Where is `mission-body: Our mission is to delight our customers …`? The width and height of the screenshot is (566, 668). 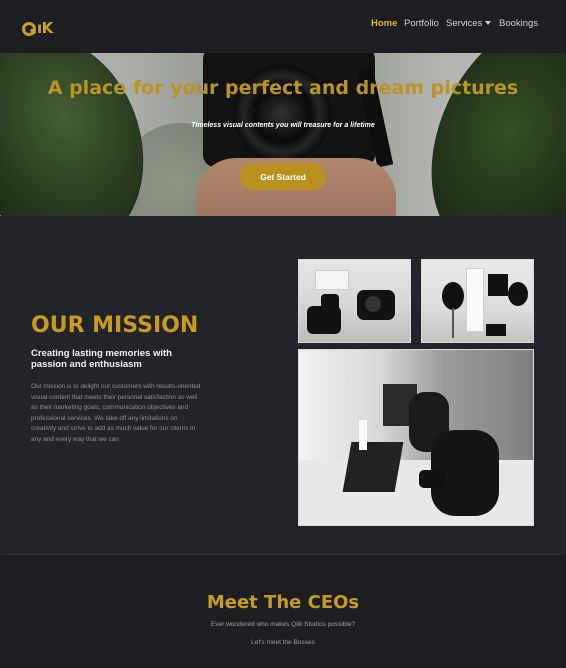
mission-body: Our mission is to delight our customers … is located at coordinates (116, 413).